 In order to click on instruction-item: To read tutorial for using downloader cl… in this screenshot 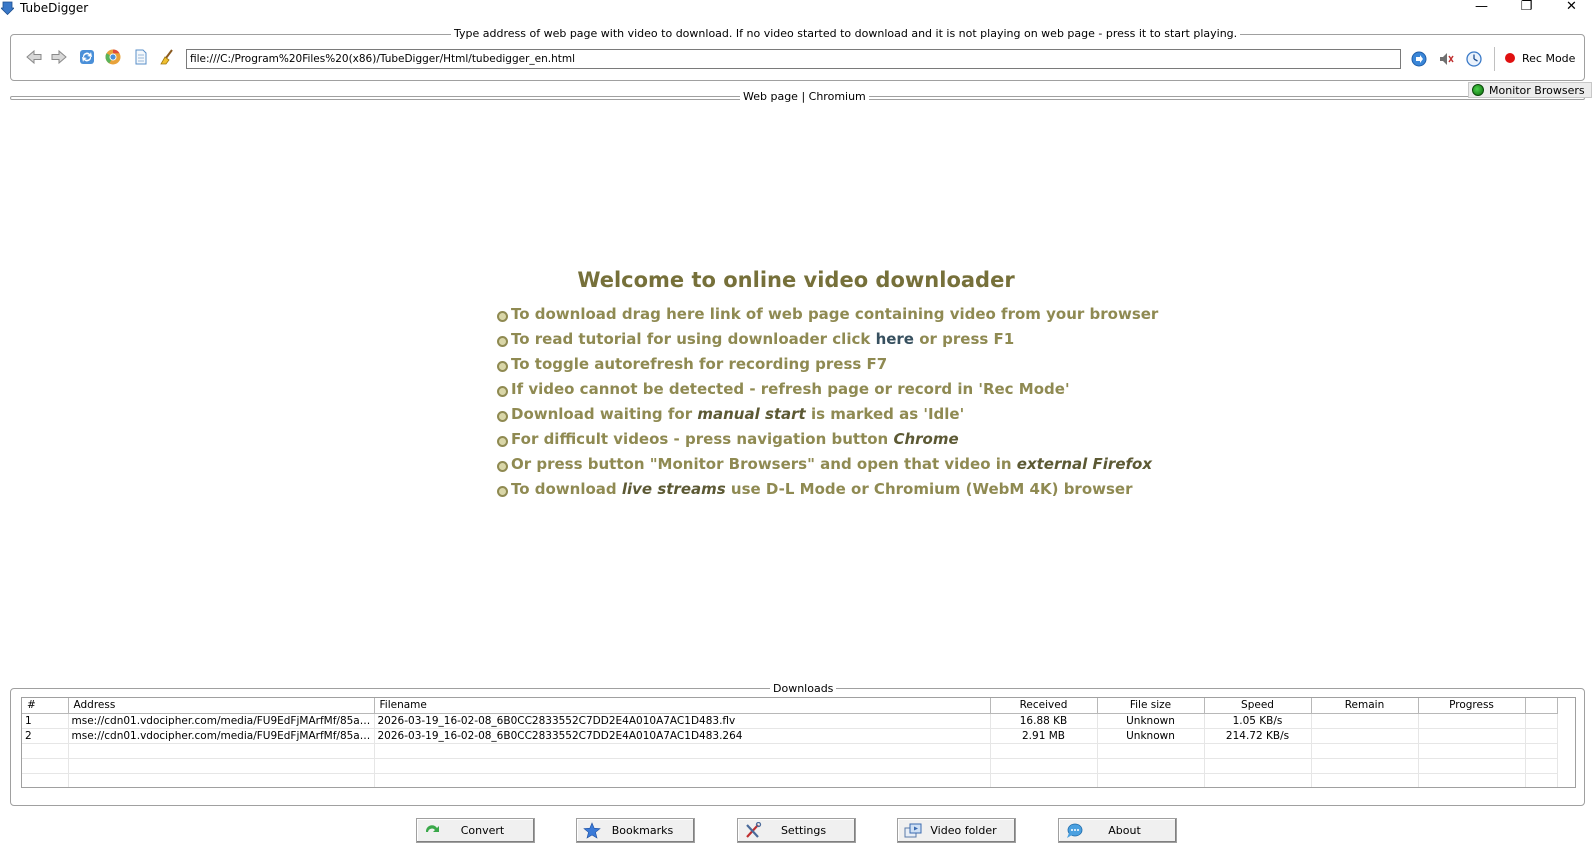, I will do `click(827, 342)`.